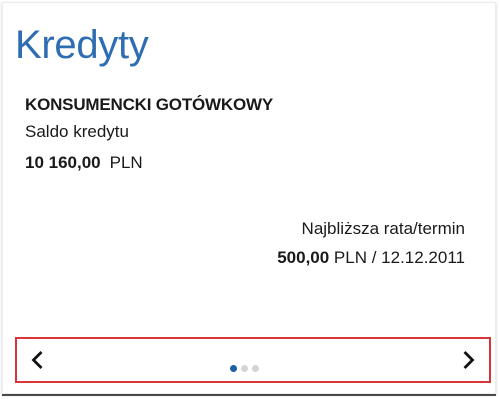  What do you see at coordinates (126, 162) in the screenshot?
I see `balance-currency: PLN` at bounding box center [126, 162].